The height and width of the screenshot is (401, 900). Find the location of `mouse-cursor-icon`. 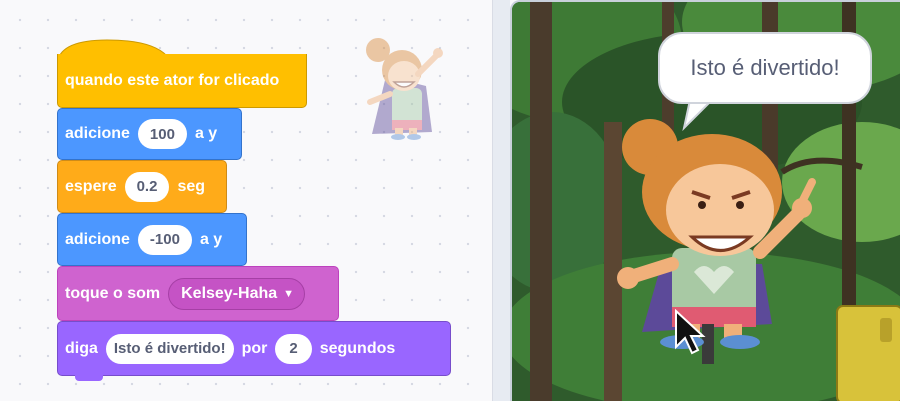

mouse-cursor-icon is located at coordinates (690, 332).